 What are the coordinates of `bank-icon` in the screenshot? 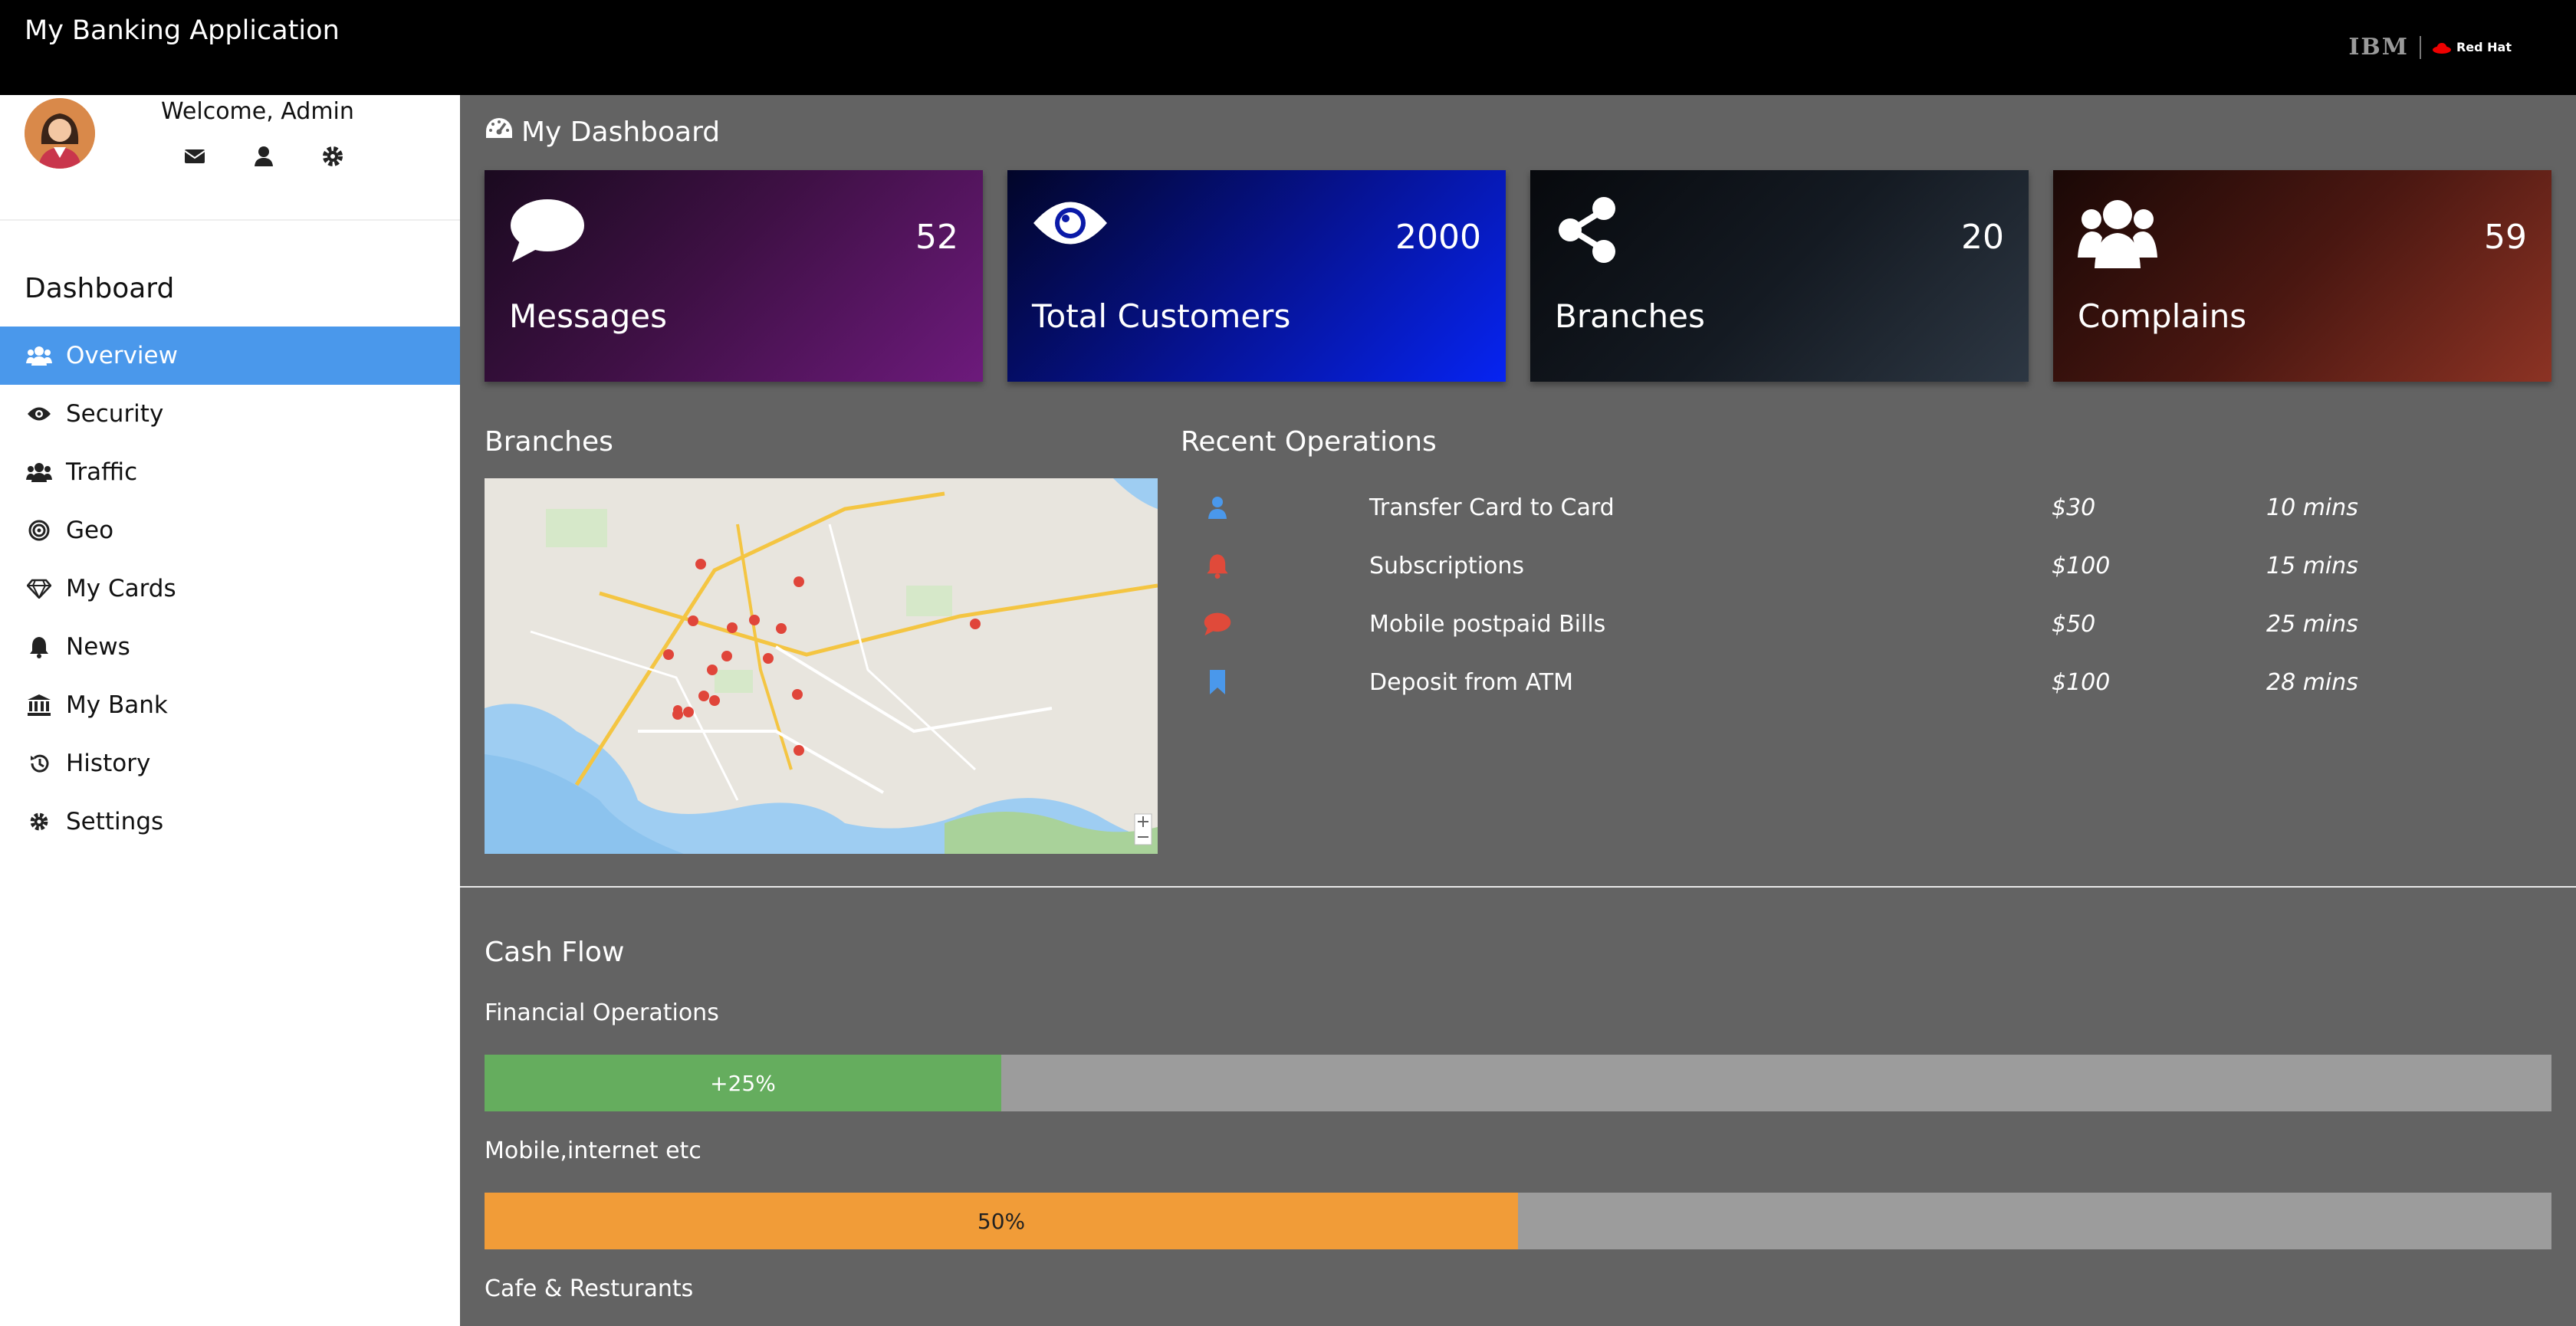 It's located at (39, 705).